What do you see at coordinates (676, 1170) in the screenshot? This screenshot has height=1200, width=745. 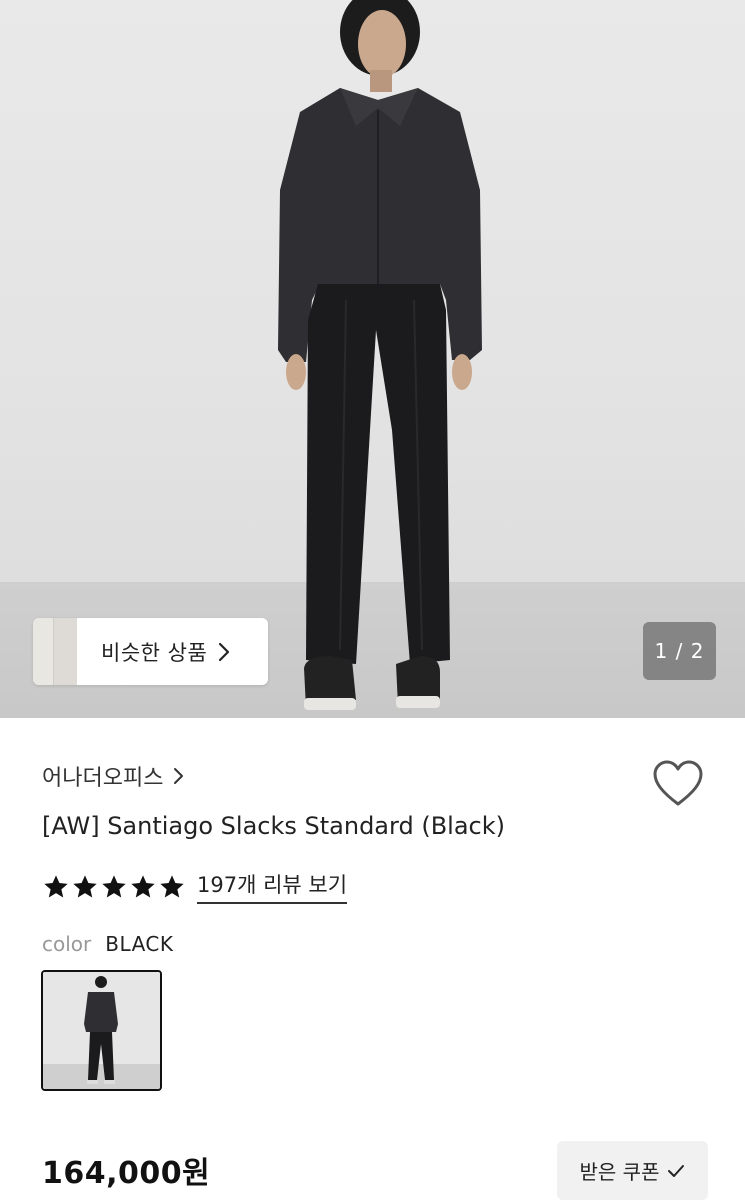 I see `check-icon` at bounding box center [676, 1170].